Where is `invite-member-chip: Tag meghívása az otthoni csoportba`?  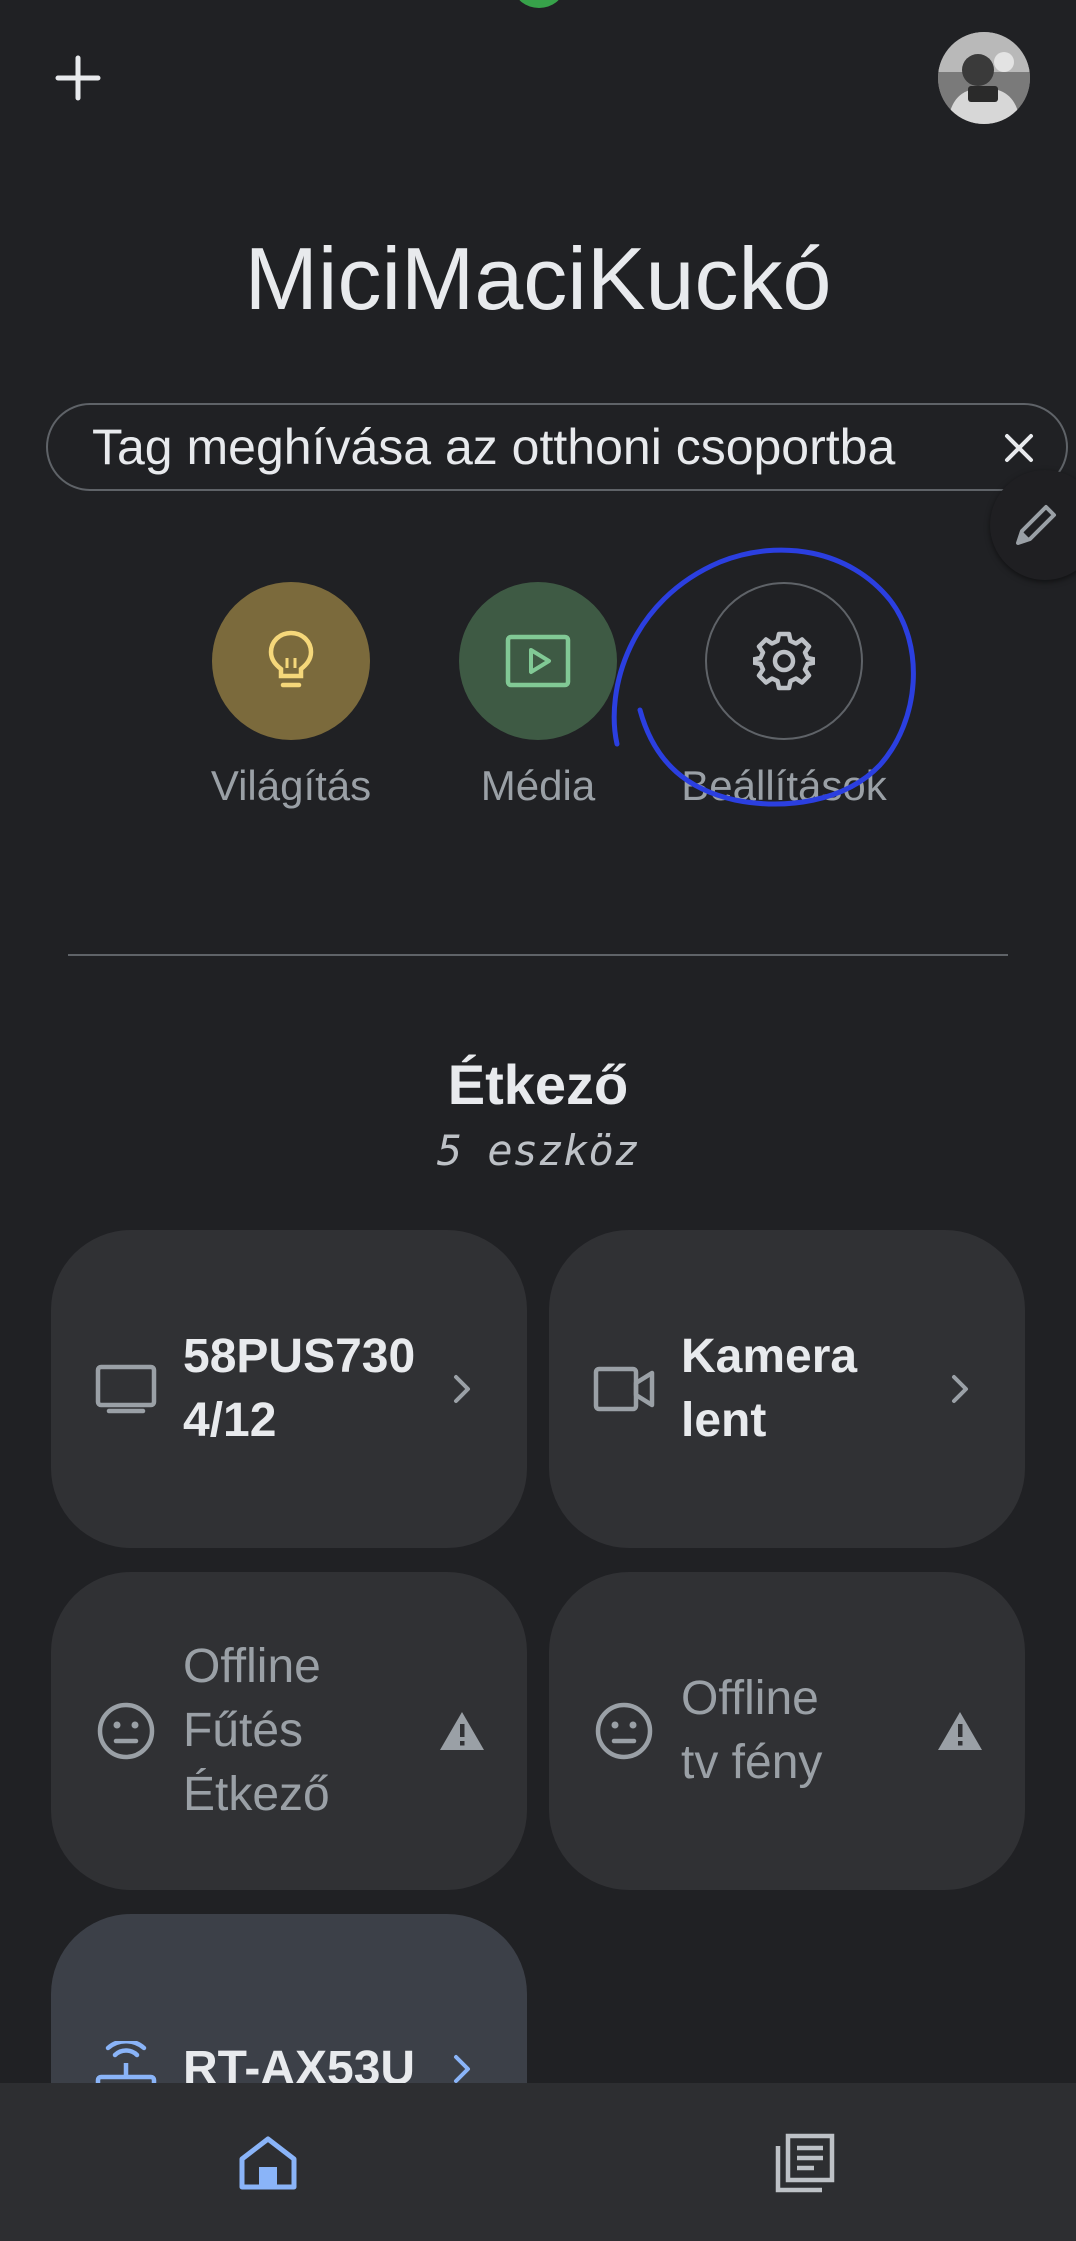
invite-member-chip: Tag meghívása az otthoni csoportba is located at coordinates (557, 447).